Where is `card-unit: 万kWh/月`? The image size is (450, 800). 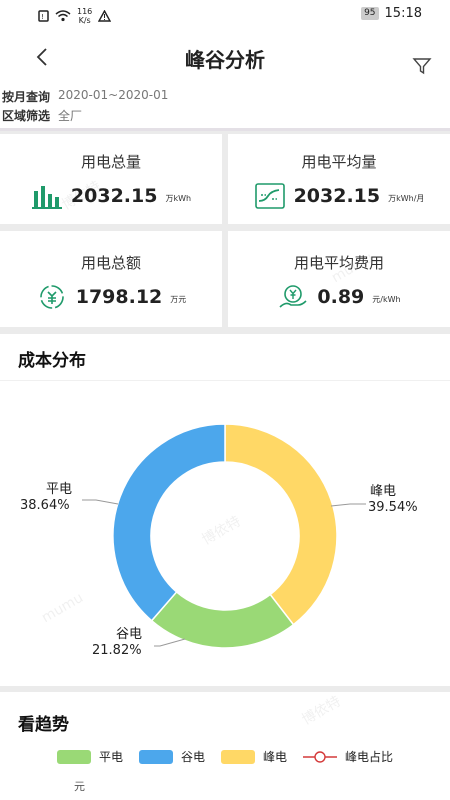
card-unit: 万kWh/月 is located at coordinates (406, 198).